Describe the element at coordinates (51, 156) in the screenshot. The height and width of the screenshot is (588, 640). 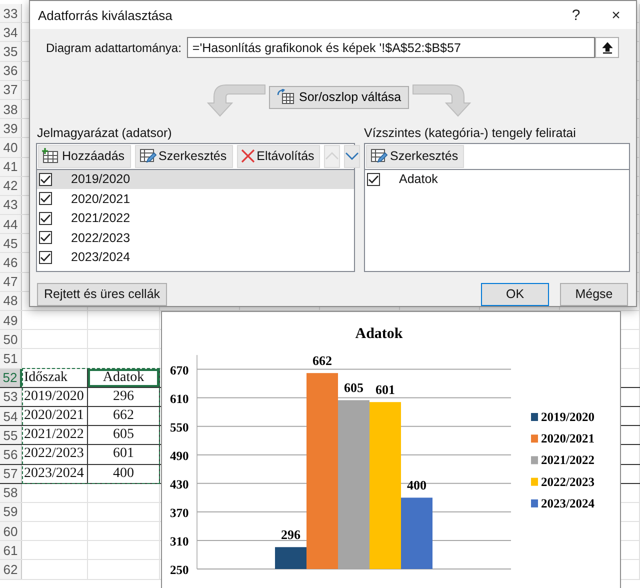
I see `add-table-icon` at that location.